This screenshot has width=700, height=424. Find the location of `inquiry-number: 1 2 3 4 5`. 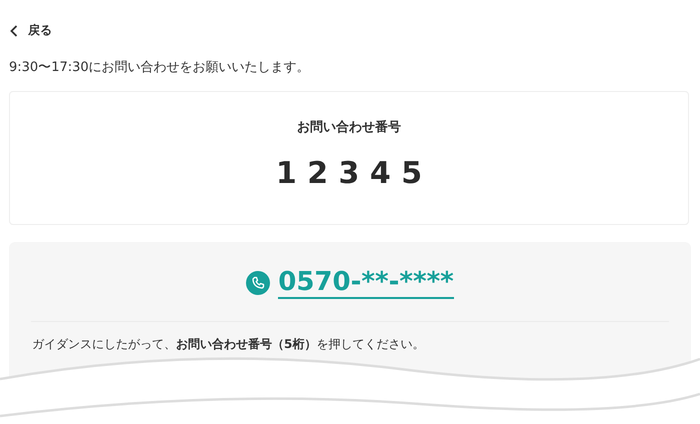

inquiry-number: 1 2 3 4 5 is located at coordinates (349, 173).